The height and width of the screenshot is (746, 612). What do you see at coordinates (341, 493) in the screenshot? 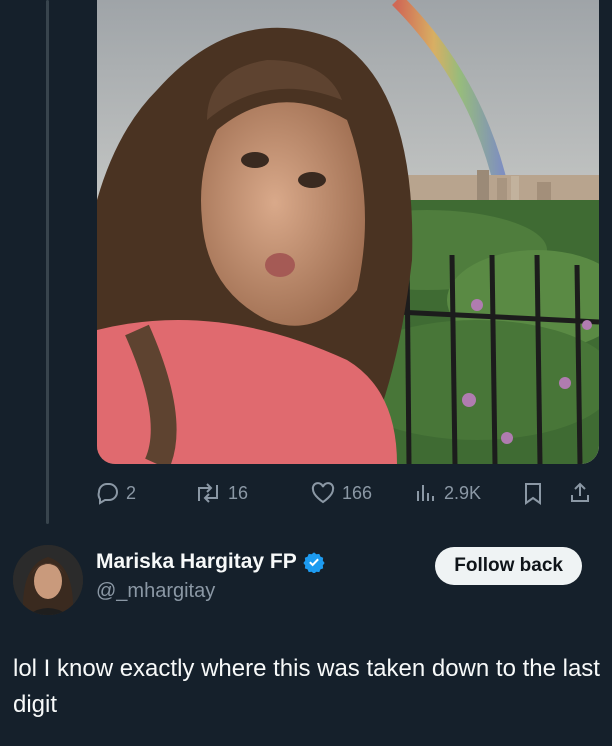
I see `like-action: 166` at bounding box center [341, 493].